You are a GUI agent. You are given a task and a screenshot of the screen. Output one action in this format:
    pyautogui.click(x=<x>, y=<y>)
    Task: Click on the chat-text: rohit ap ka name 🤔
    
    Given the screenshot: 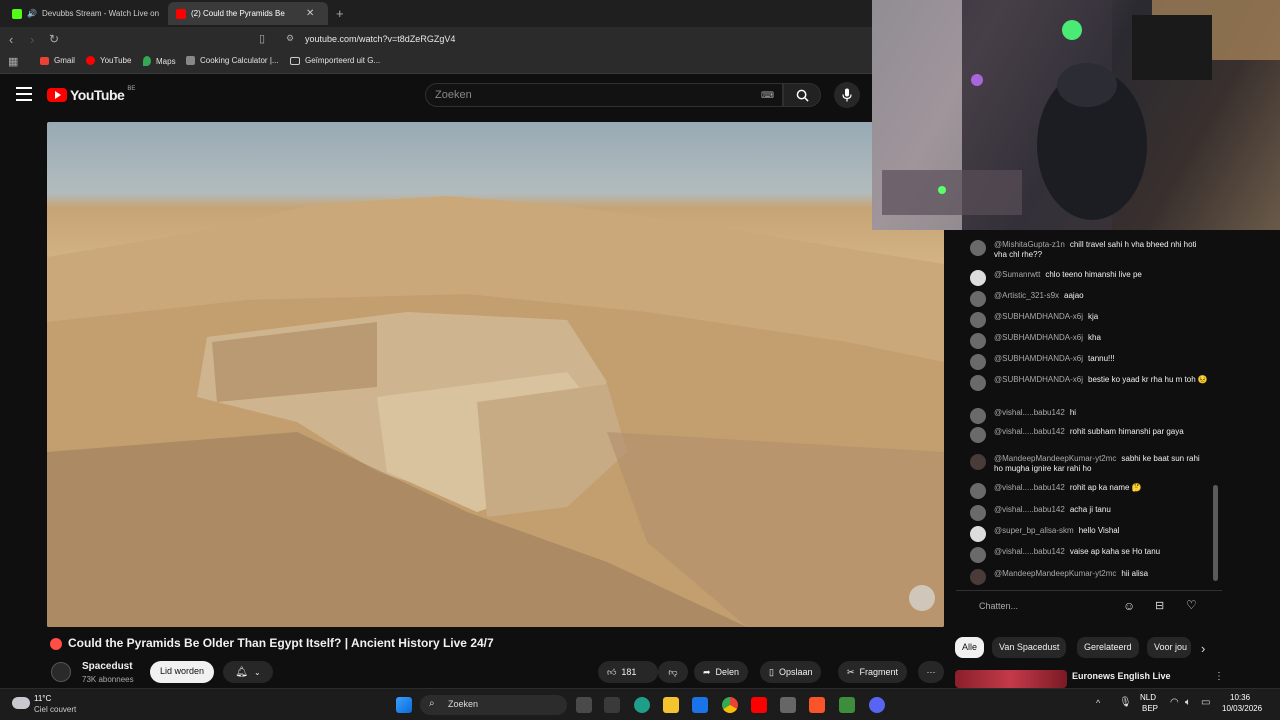 What is the action you would take?
    pyautogui.click(x=1105, y=487)
    